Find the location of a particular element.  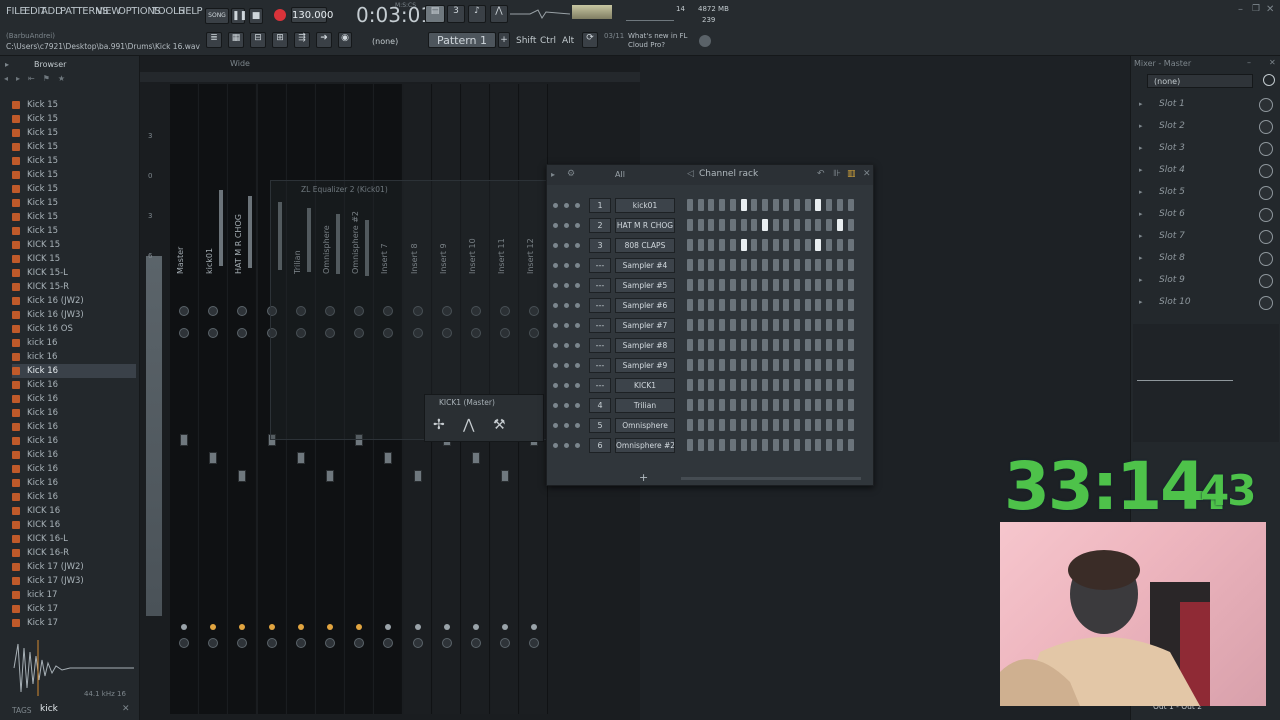

route-indicator is located at coordinates (417, 627).